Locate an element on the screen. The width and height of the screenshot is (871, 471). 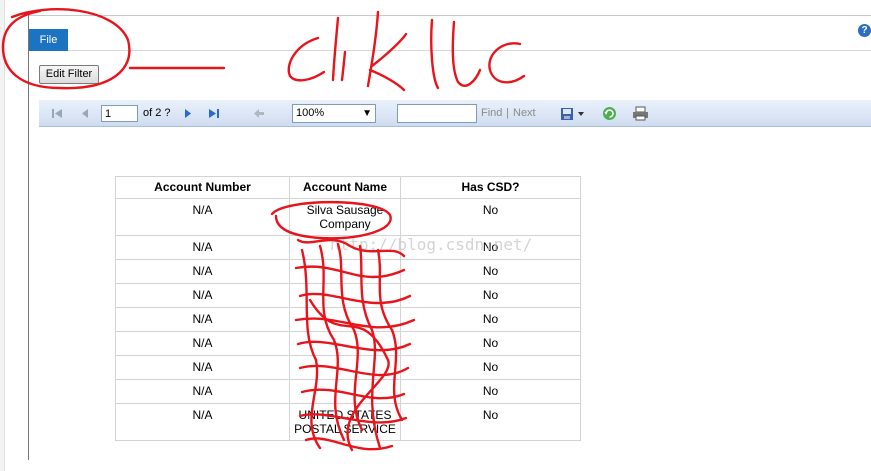
column-header-account-number: Account Number is located at coordinates (202, 187).